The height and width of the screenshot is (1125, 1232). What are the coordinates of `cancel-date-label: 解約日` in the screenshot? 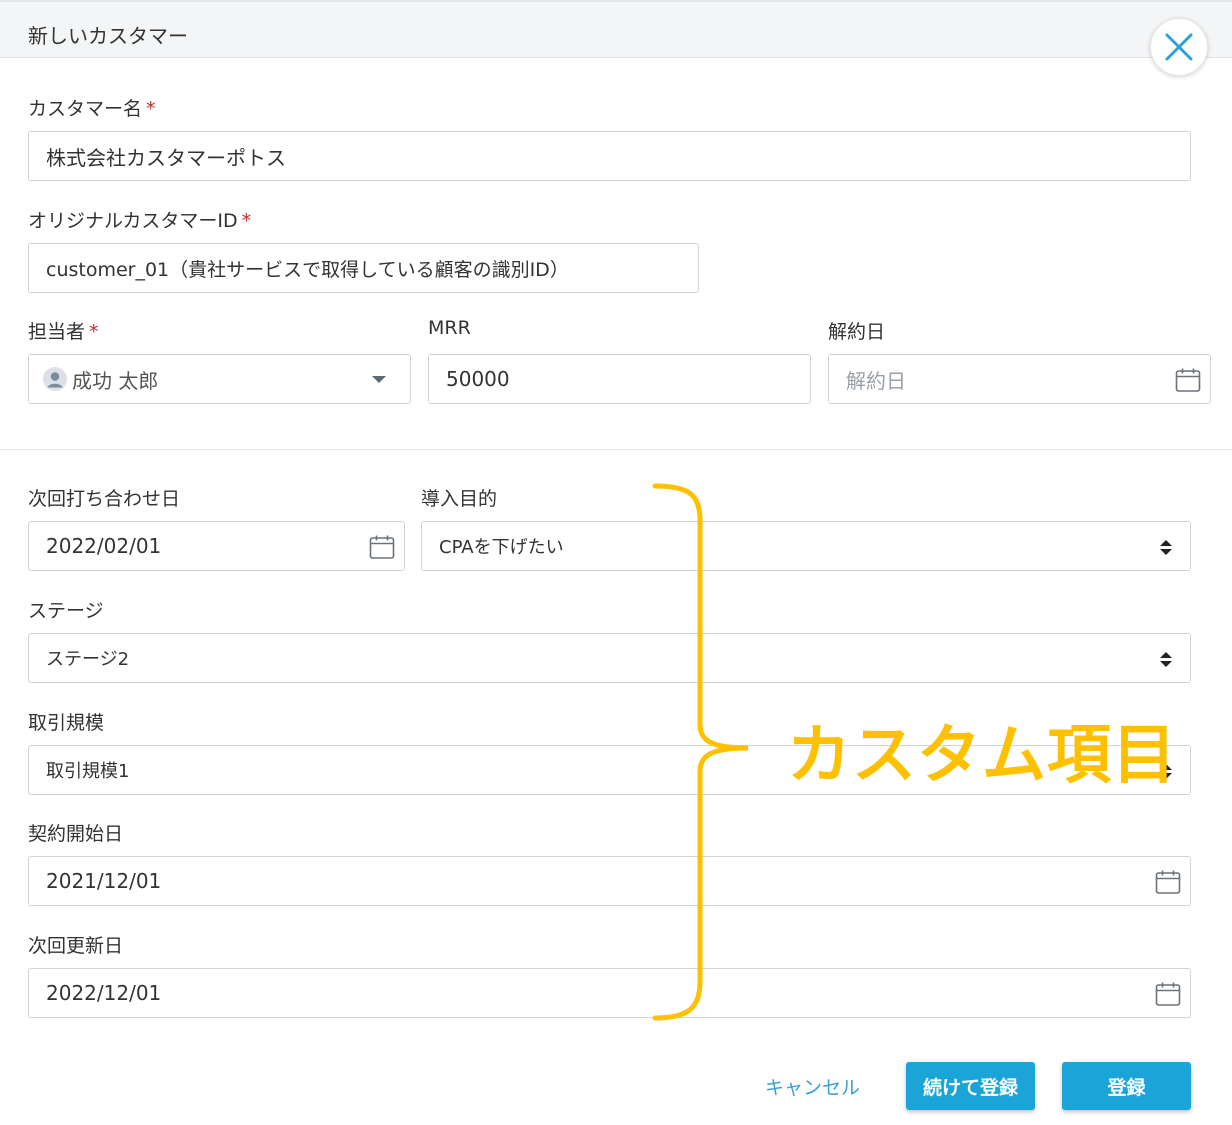 It's located at (857, 332).